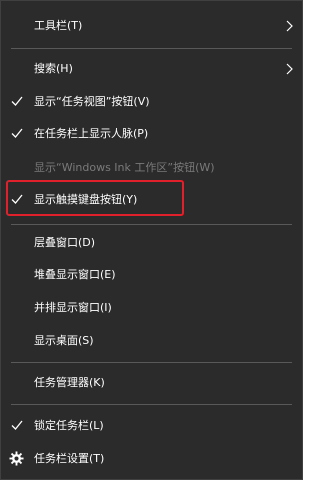  I want to click on menu-item-cascade-windows: 层叠窗口(D), so click(151, 243).